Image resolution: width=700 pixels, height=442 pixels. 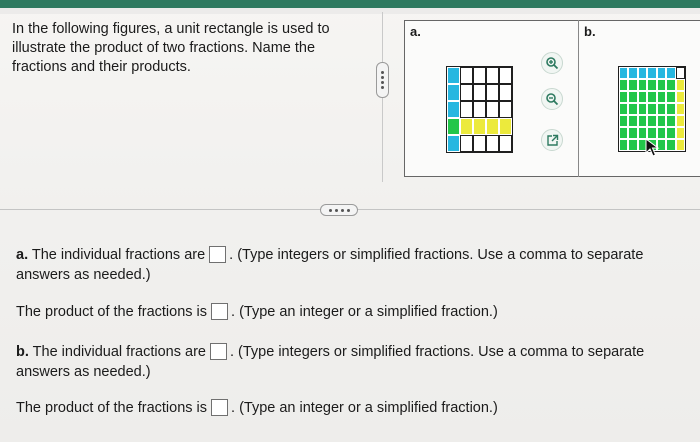 What do you see at coordinates (218, 351) in the screenshot?
I see `answer-b-fractions-input` at bounding box center [218, 351].